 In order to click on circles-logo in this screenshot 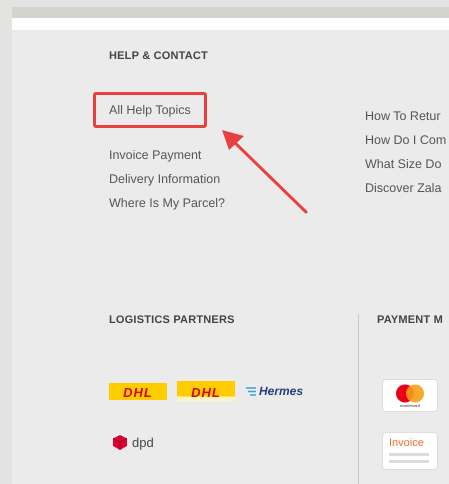, I will do `click(410, 393)`.